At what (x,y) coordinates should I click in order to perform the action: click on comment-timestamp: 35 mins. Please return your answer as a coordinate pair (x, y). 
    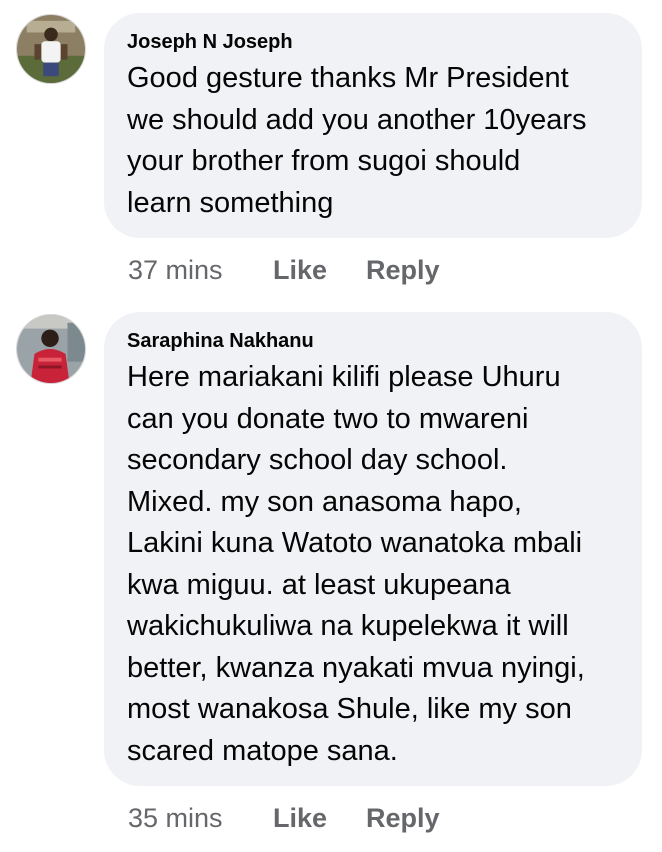
    Looking at the image, I should click on (200, 818).